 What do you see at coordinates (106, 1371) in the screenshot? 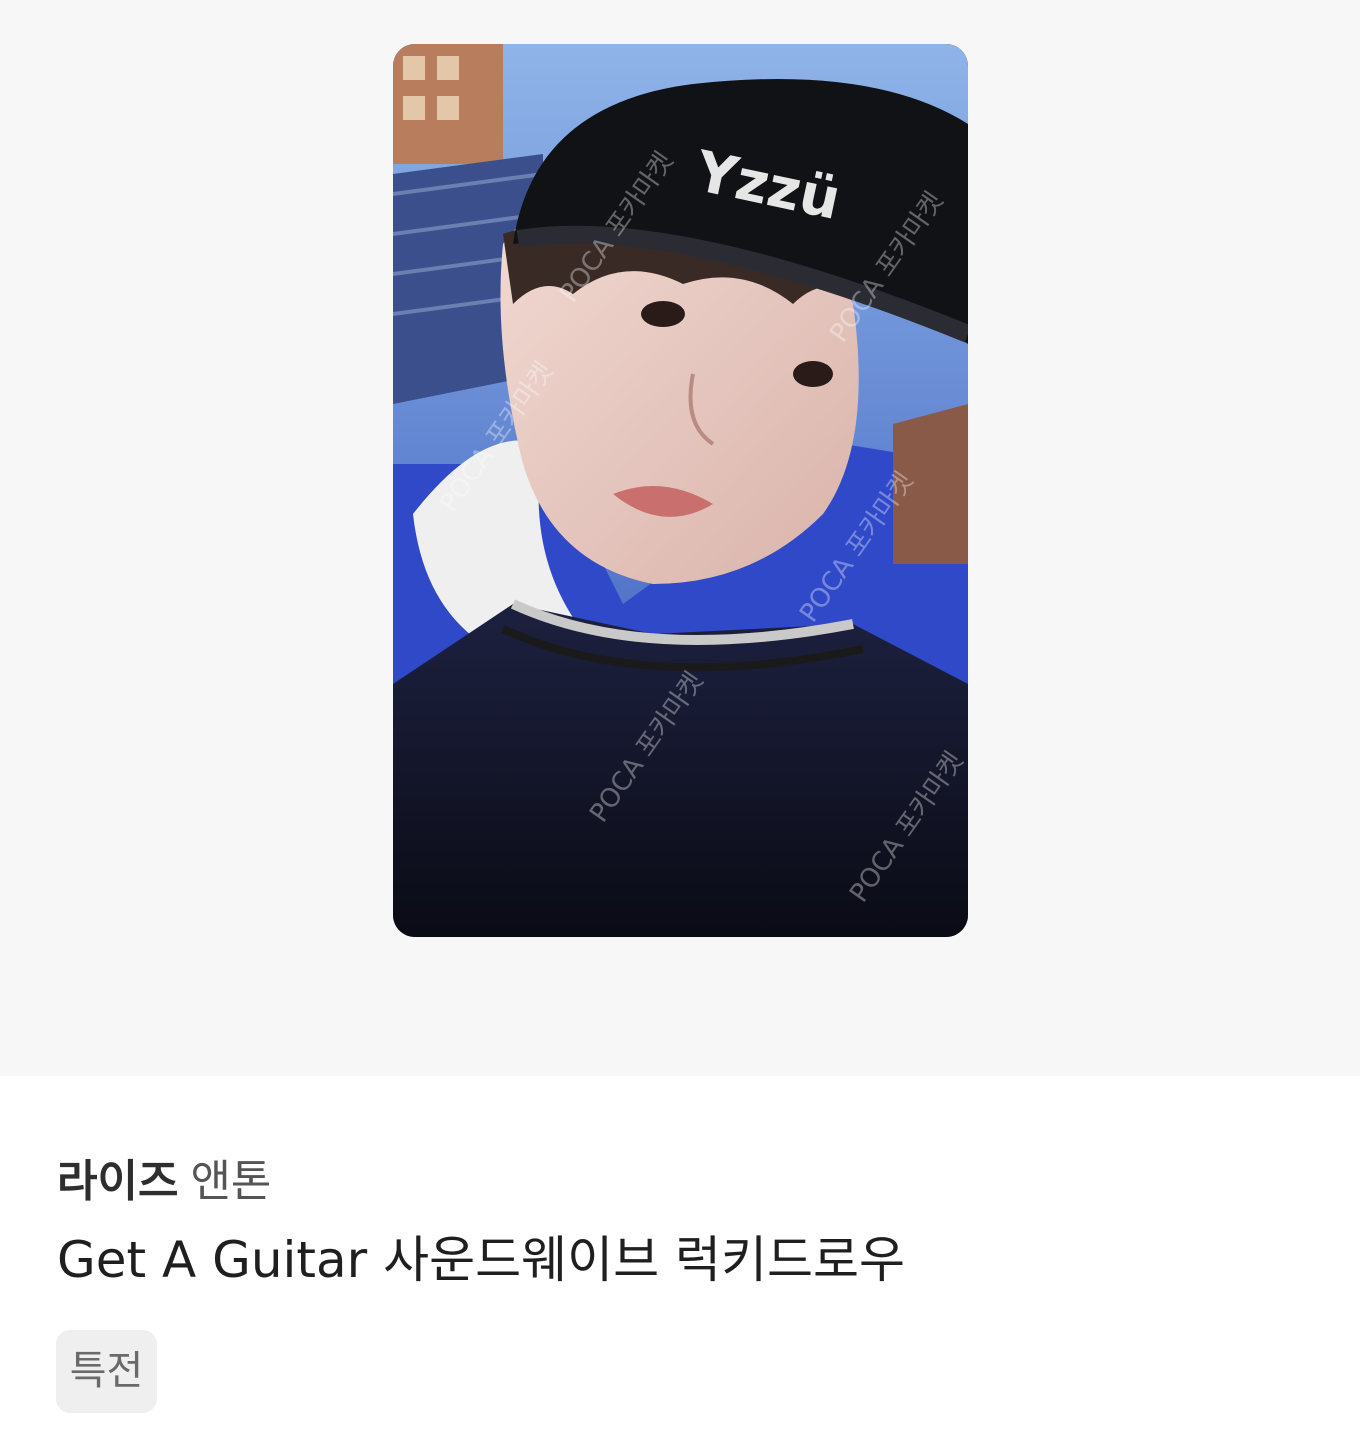
I see `category-tag: 특전` at bounding box center [106, 1371].